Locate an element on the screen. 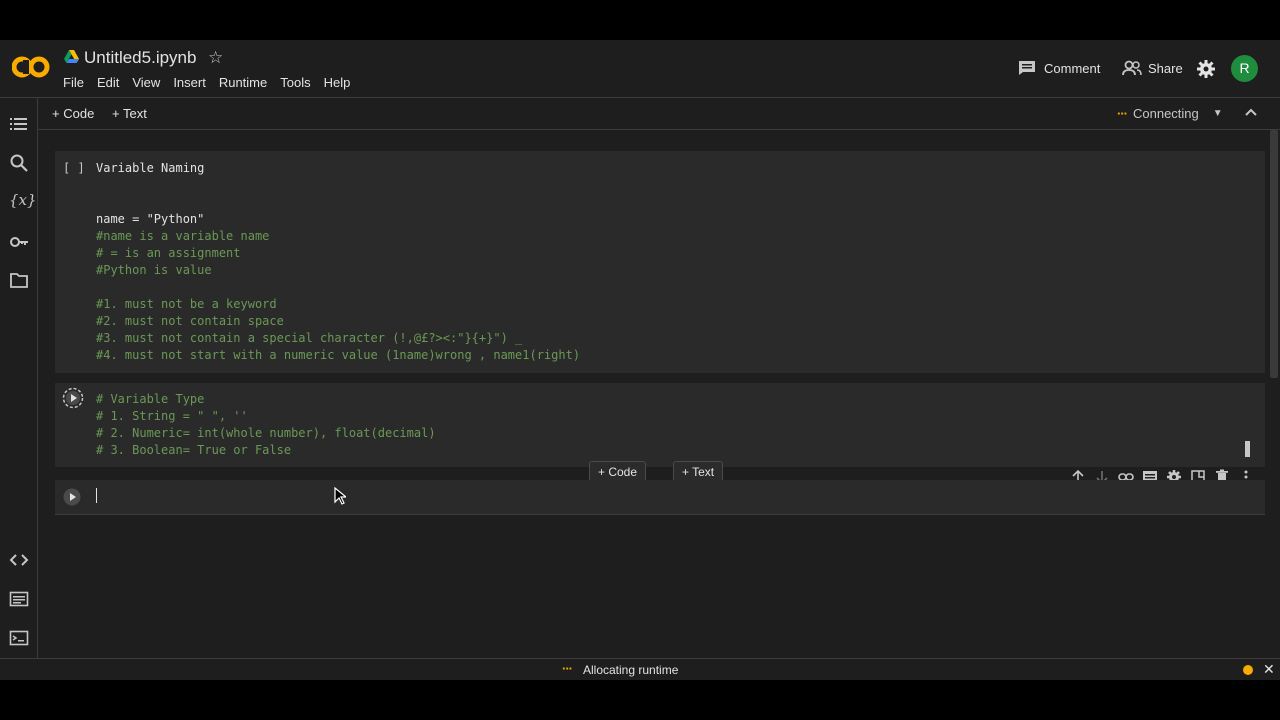  menu-edit: Edit is located at coordinates (108, 82).